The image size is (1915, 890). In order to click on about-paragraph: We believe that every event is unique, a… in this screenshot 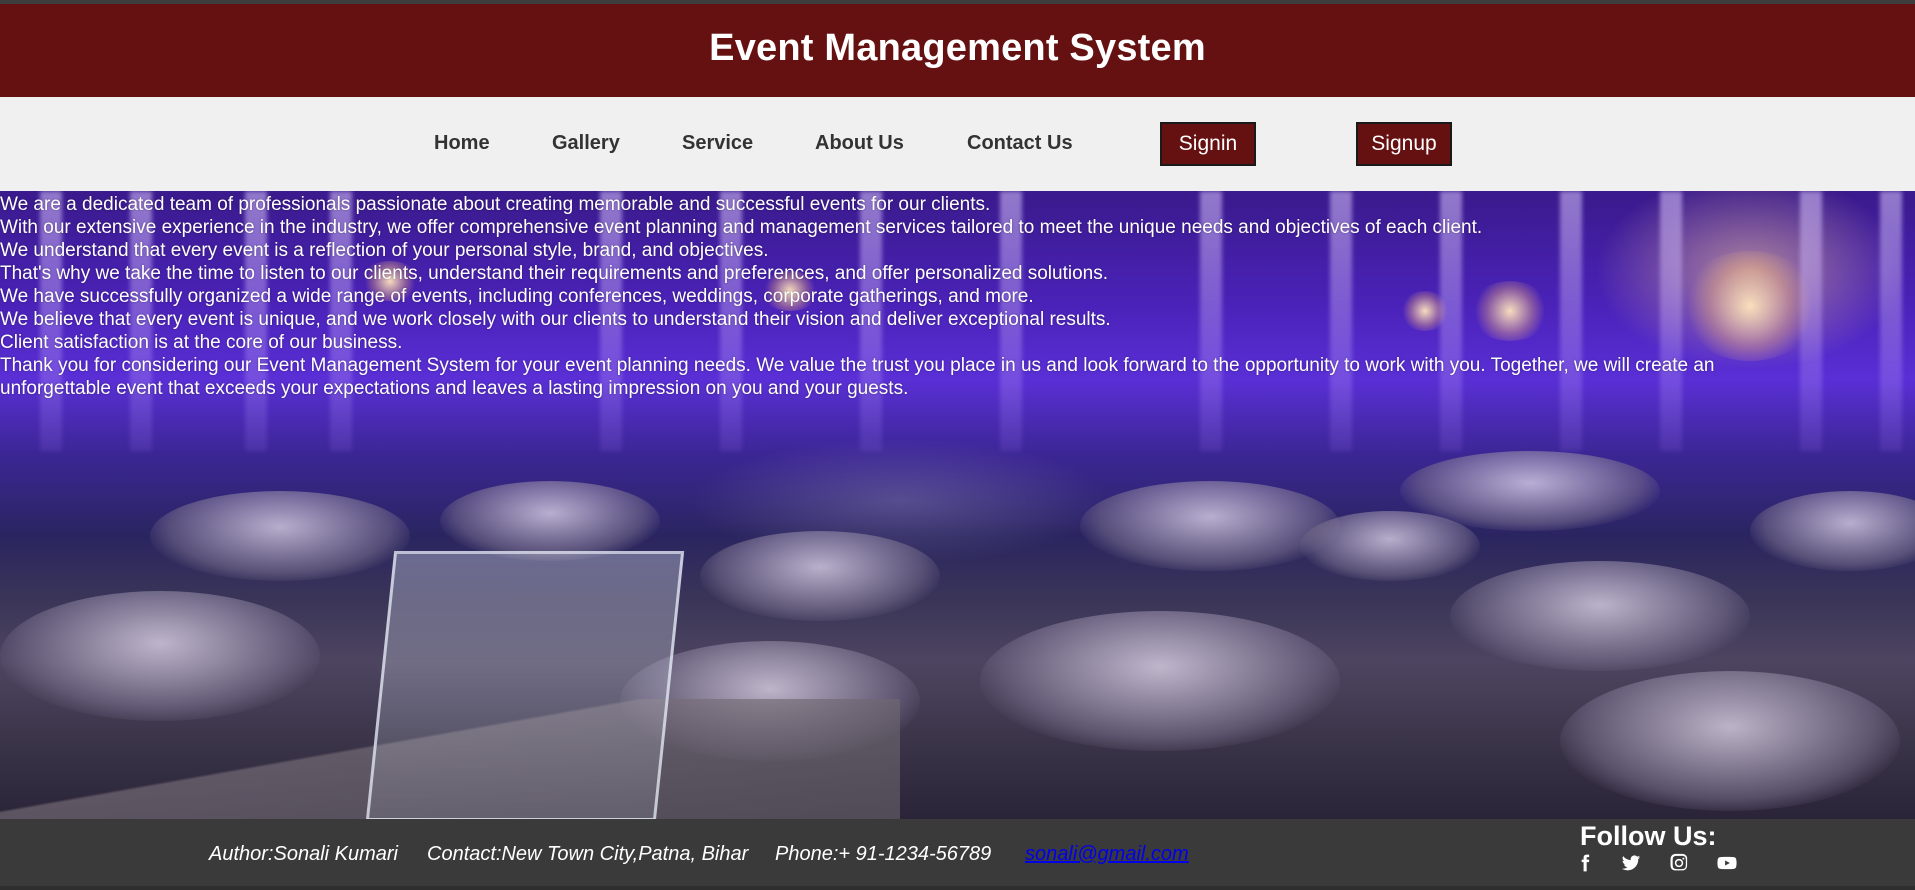, I will do `click(555, 319)`.